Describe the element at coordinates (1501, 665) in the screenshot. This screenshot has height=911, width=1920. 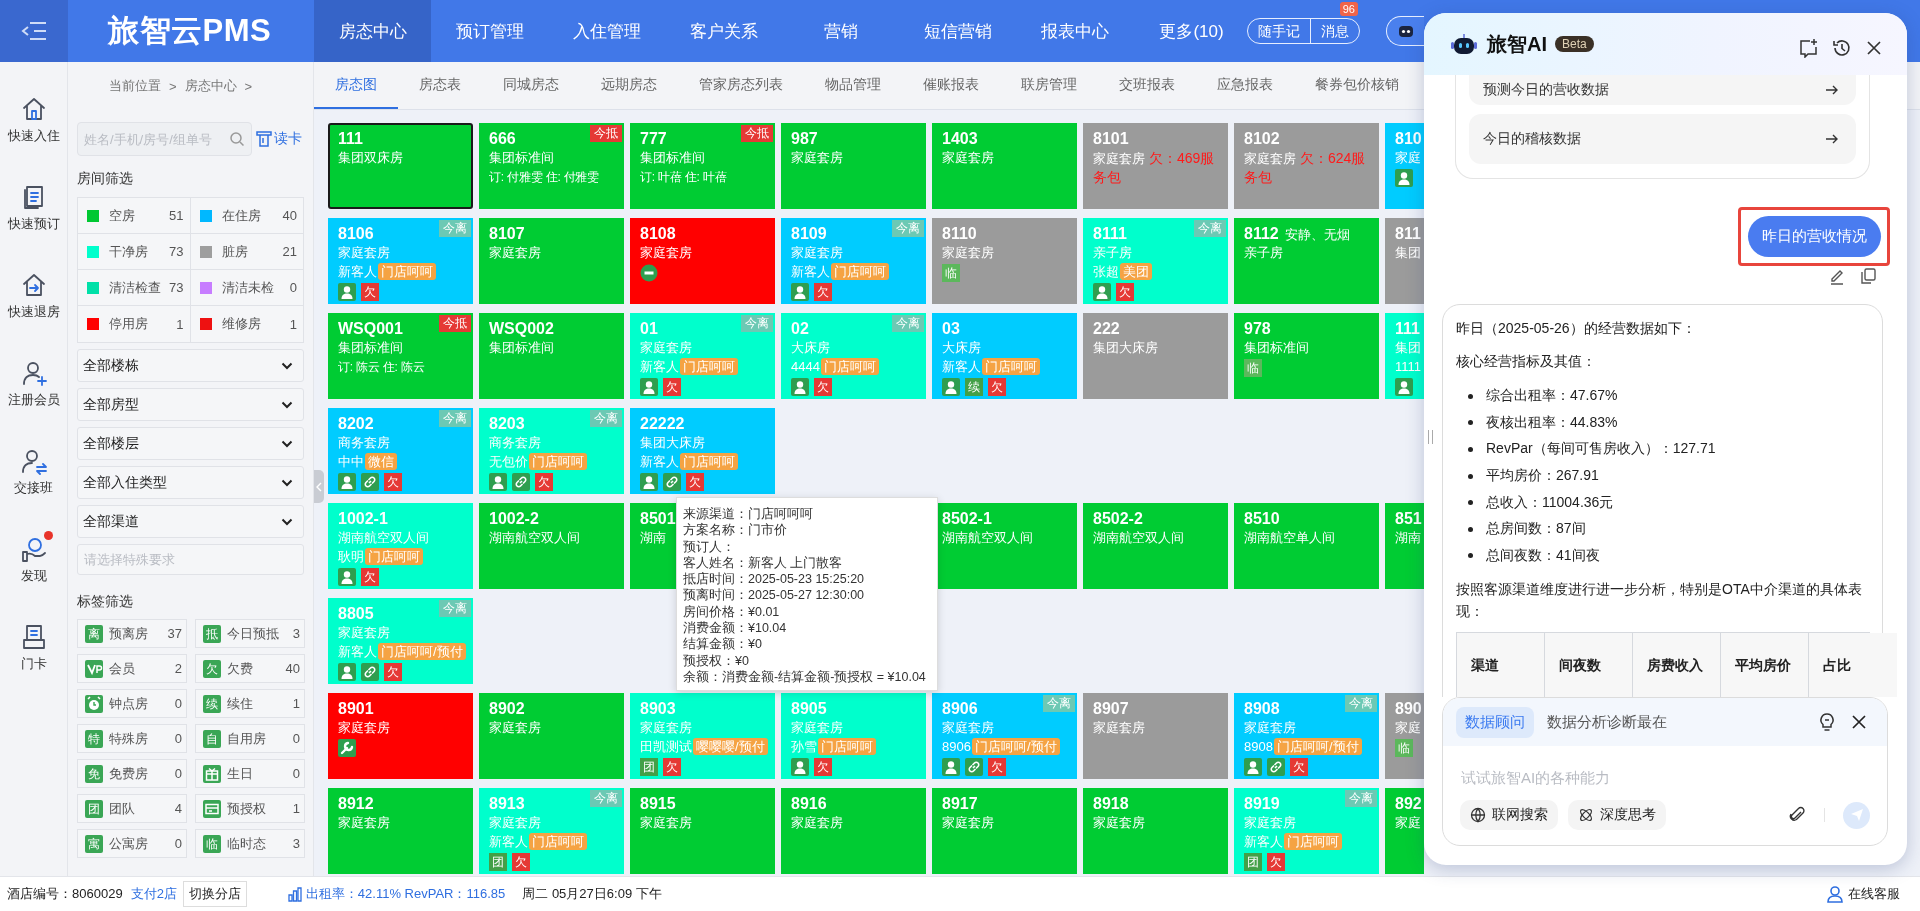
I see `table-header-cell: 渠道` at that location.